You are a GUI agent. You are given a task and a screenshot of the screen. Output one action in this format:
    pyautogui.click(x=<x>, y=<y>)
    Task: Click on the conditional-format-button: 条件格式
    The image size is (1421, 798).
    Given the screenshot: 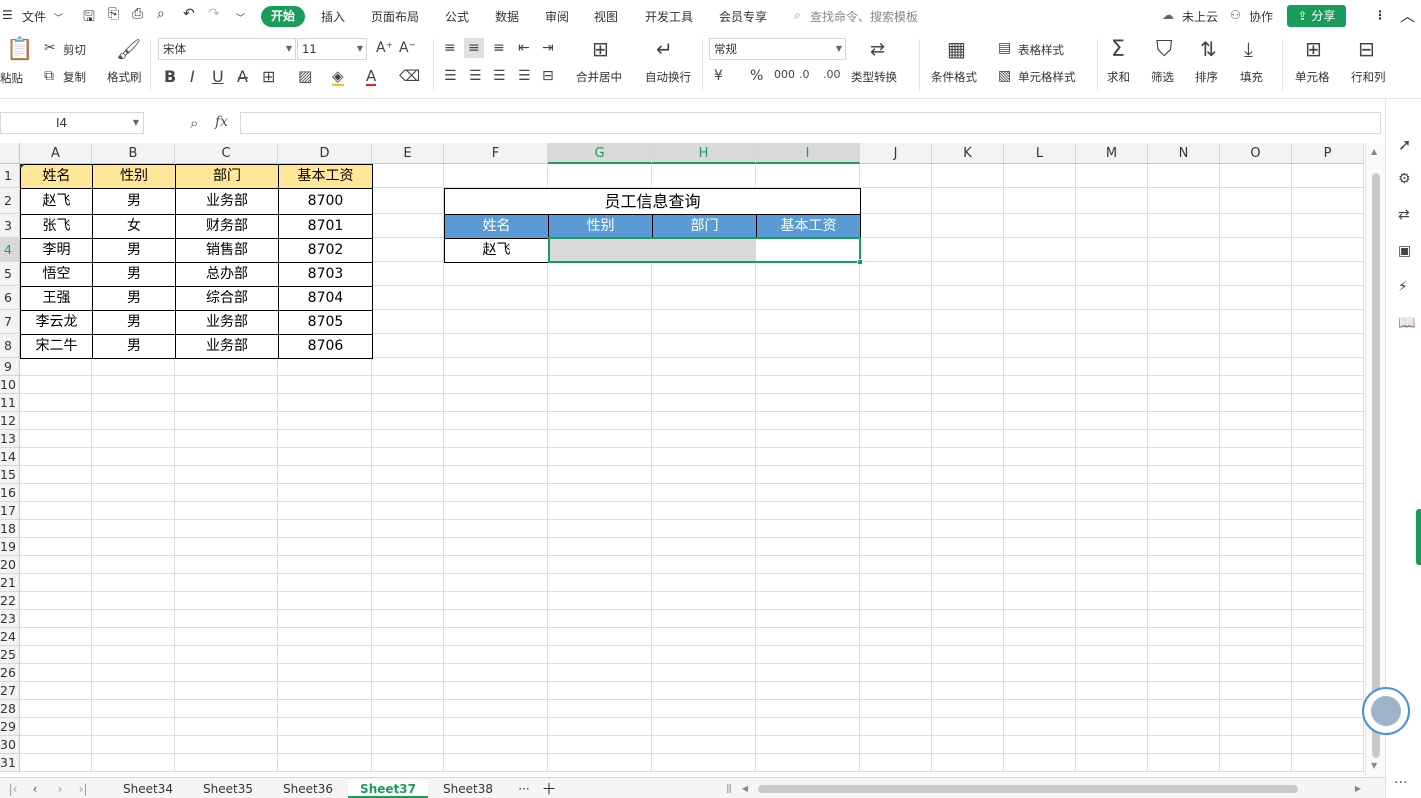 What is the action you would take?
    pyautogui.click(x=954, y=77)
    